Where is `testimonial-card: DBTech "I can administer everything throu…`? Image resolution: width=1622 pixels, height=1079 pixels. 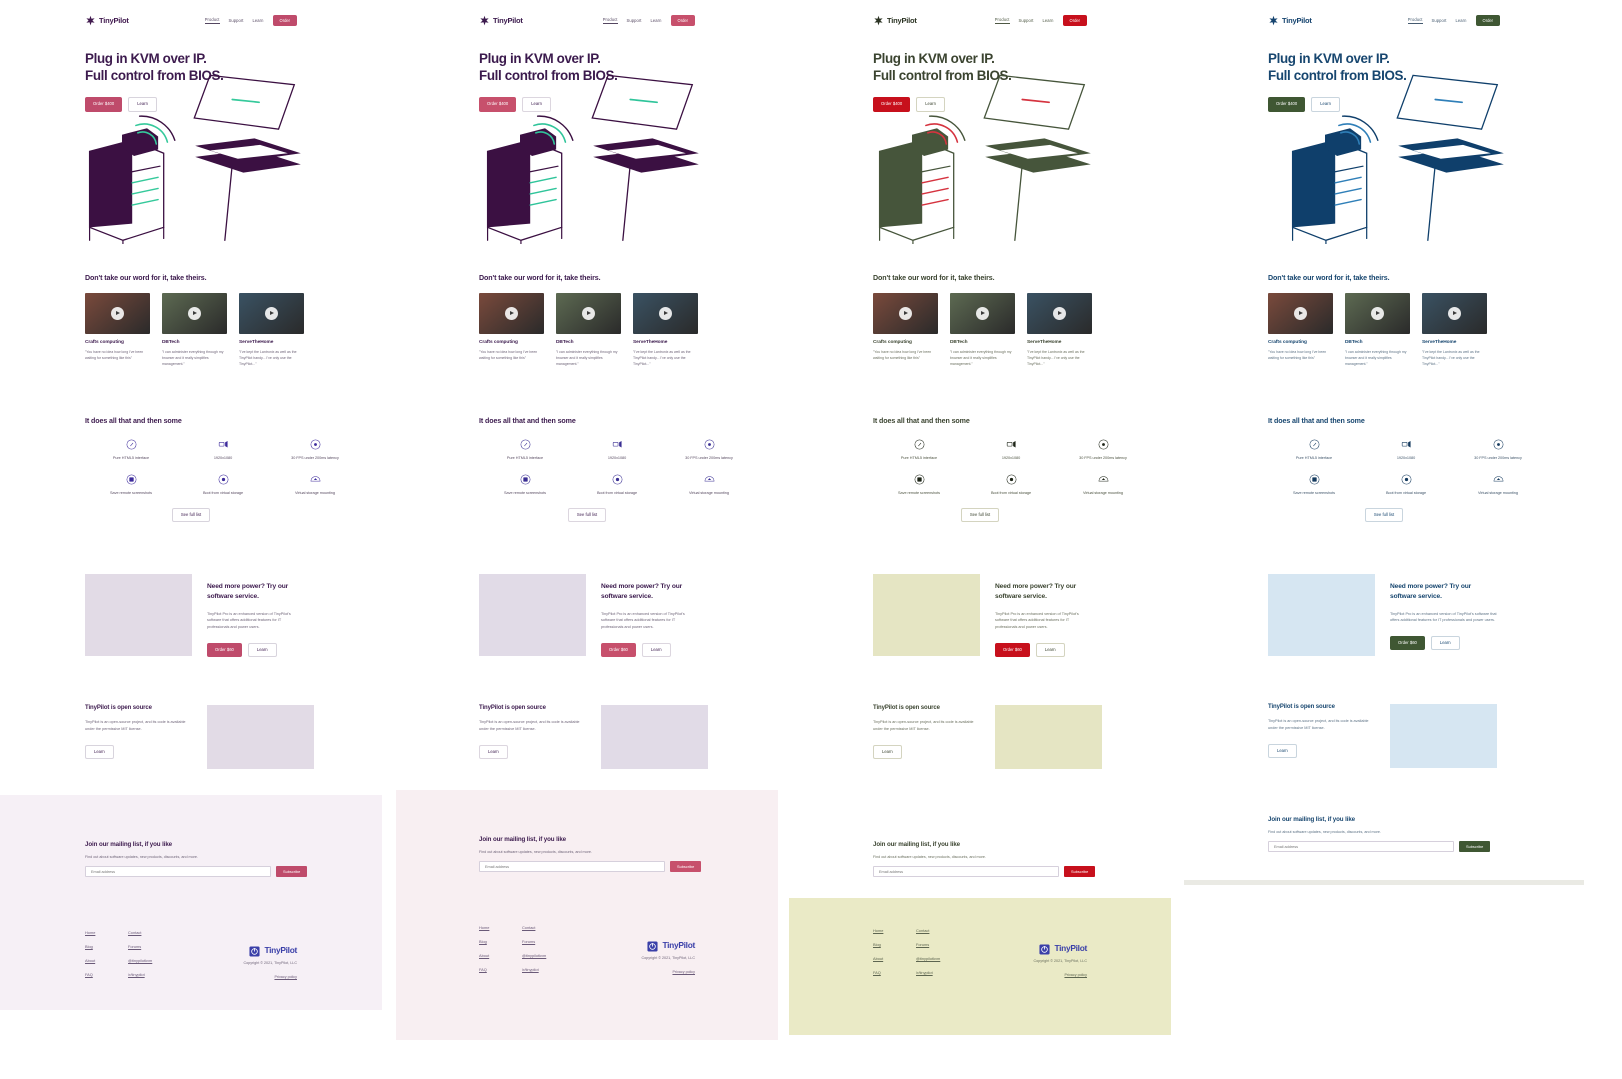 testimonial-card: DBTech "I can administer everything throu… is located at coordinates (194, 330).